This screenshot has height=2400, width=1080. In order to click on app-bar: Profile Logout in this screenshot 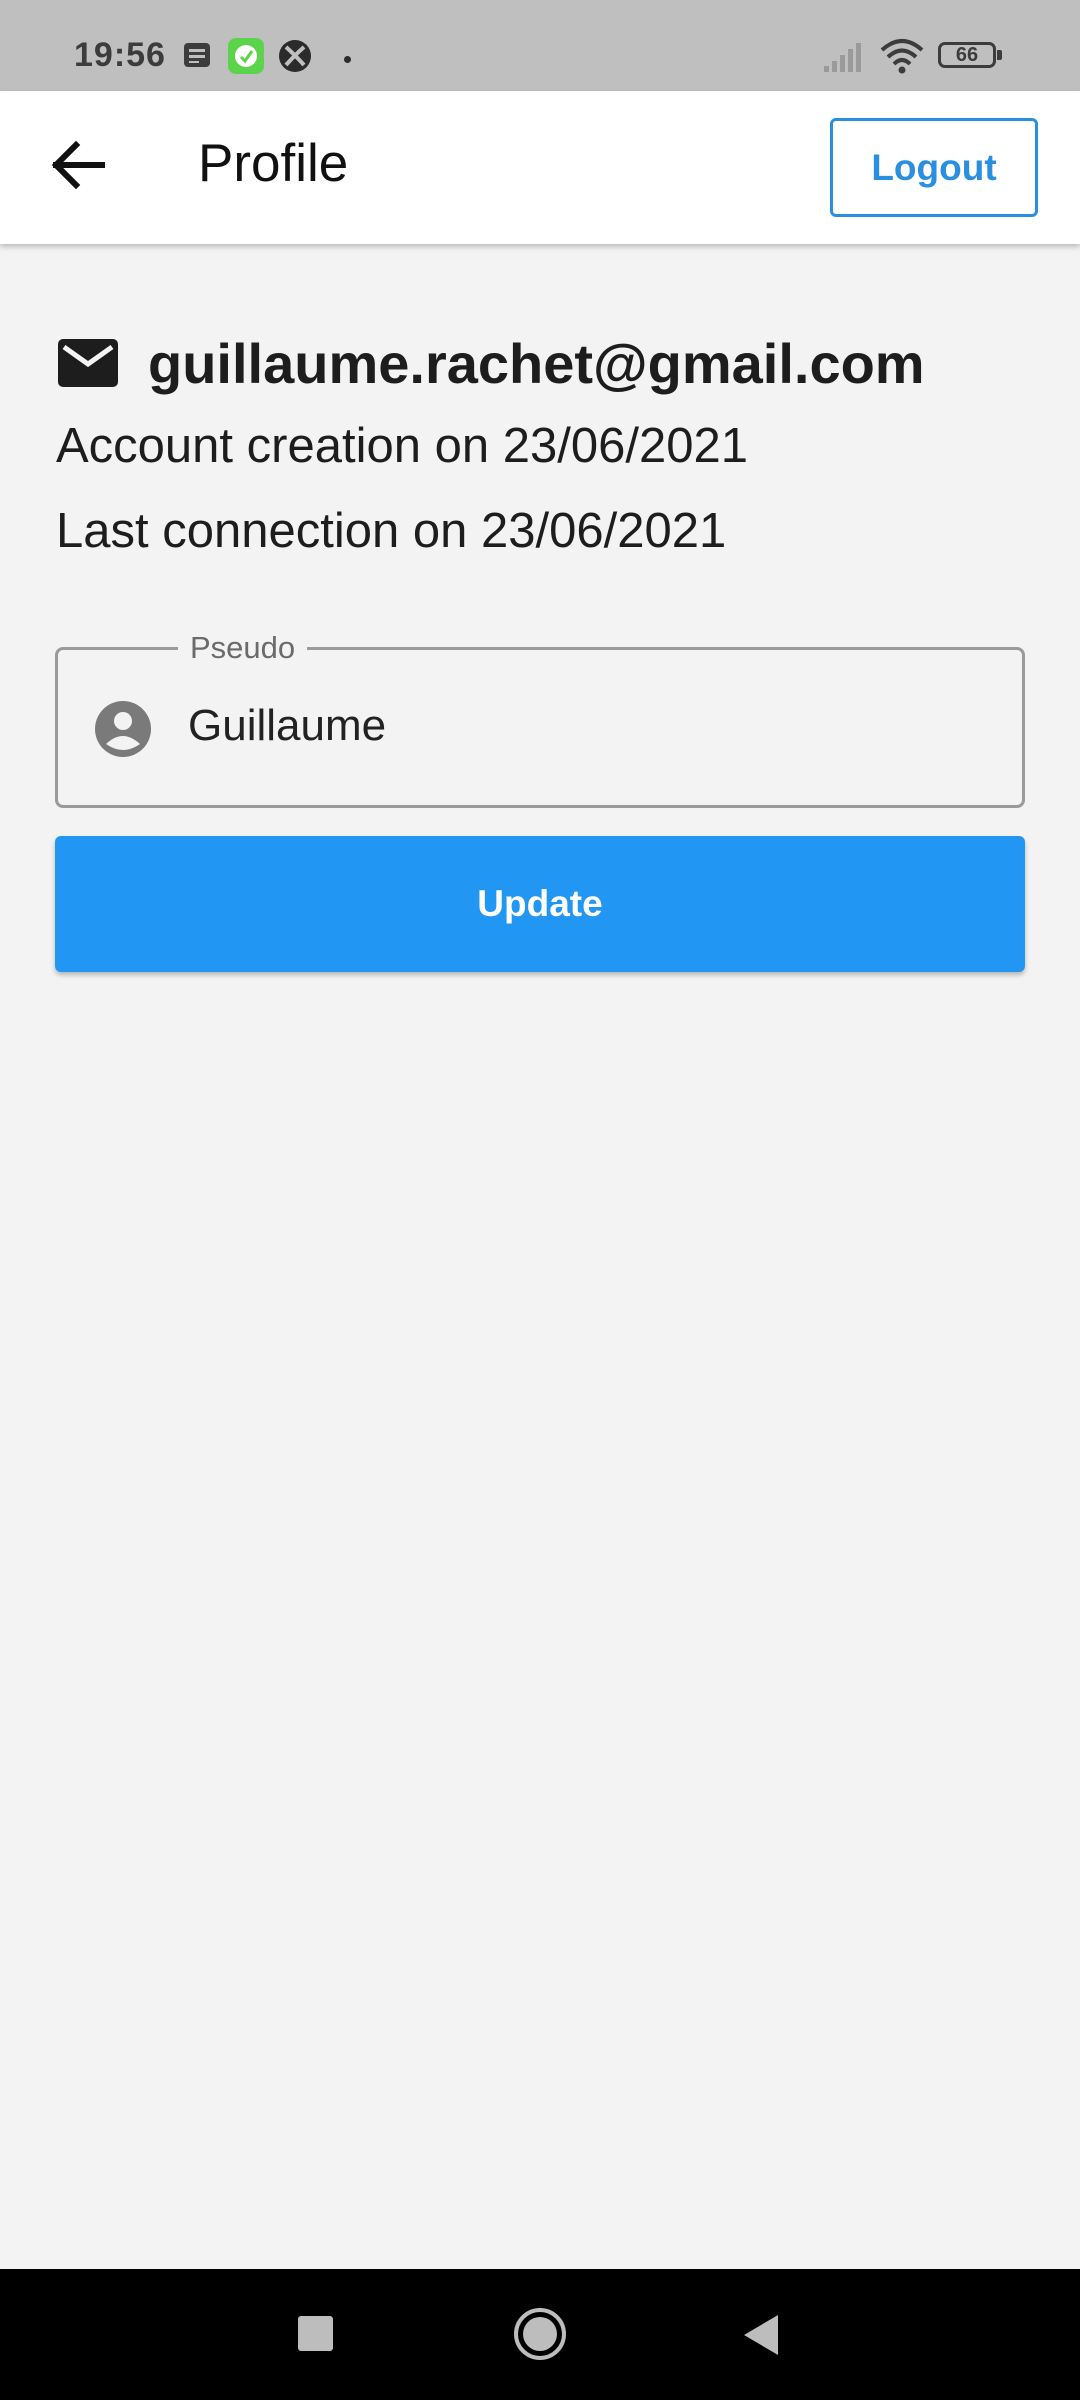, I will do `click(540, 167)`.